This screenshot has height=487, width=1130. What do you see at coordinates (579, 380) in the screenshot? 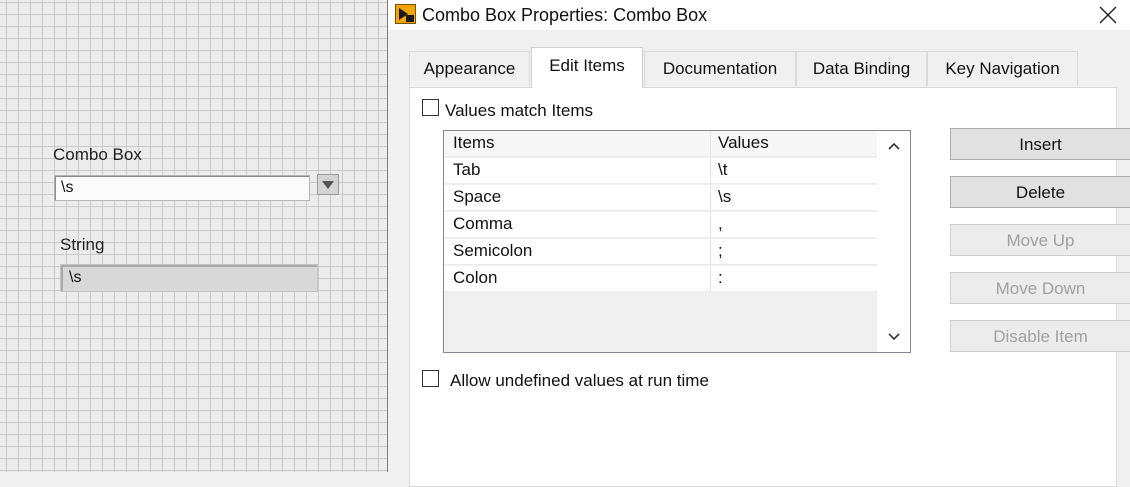
I see `allow-undefined-label: Allow undefined values at run time` at bounding box center [579, 380].